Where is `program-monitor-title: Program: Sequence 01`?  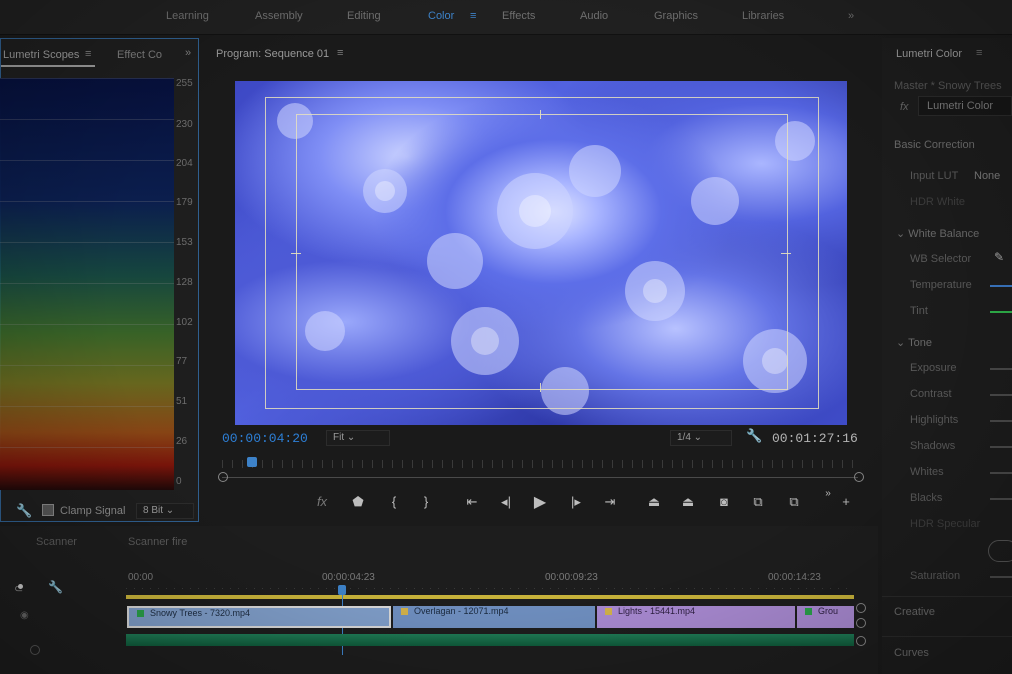 program-monitor-title: Program: Sequence 01 is located at coordinates (273, 54).